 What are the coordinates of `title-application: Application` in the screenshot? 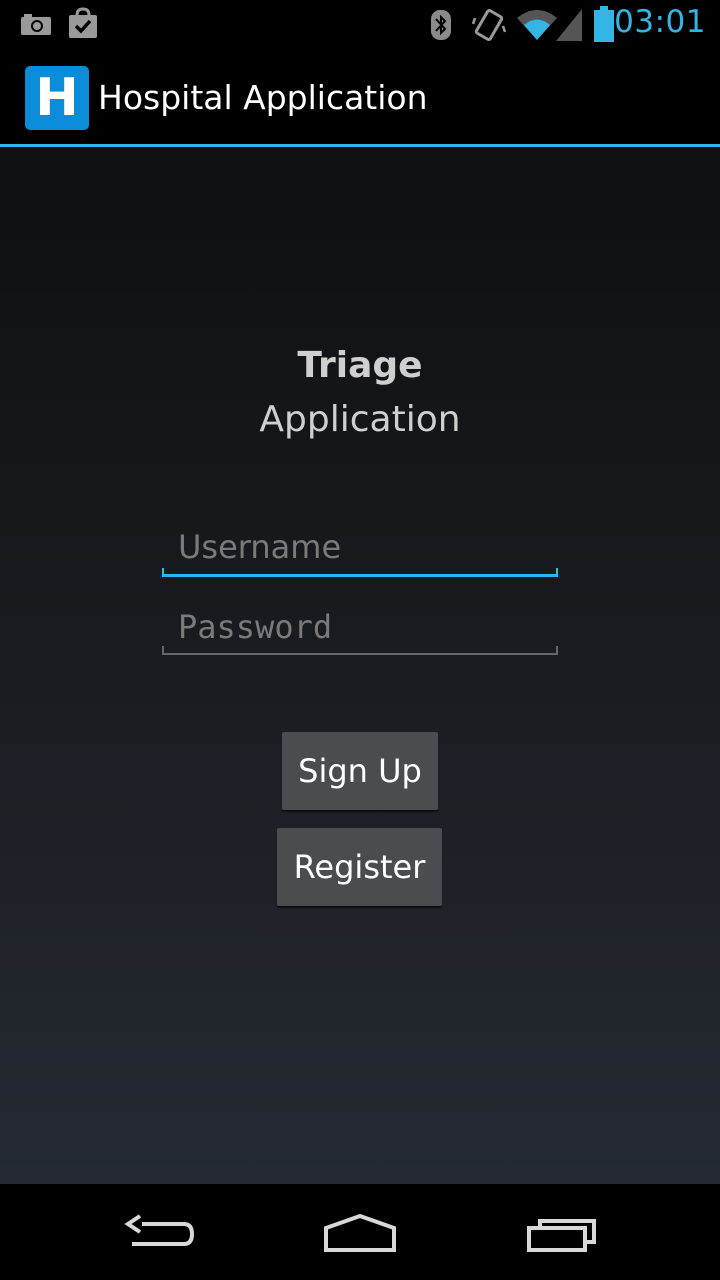 It's located at (360, 419).